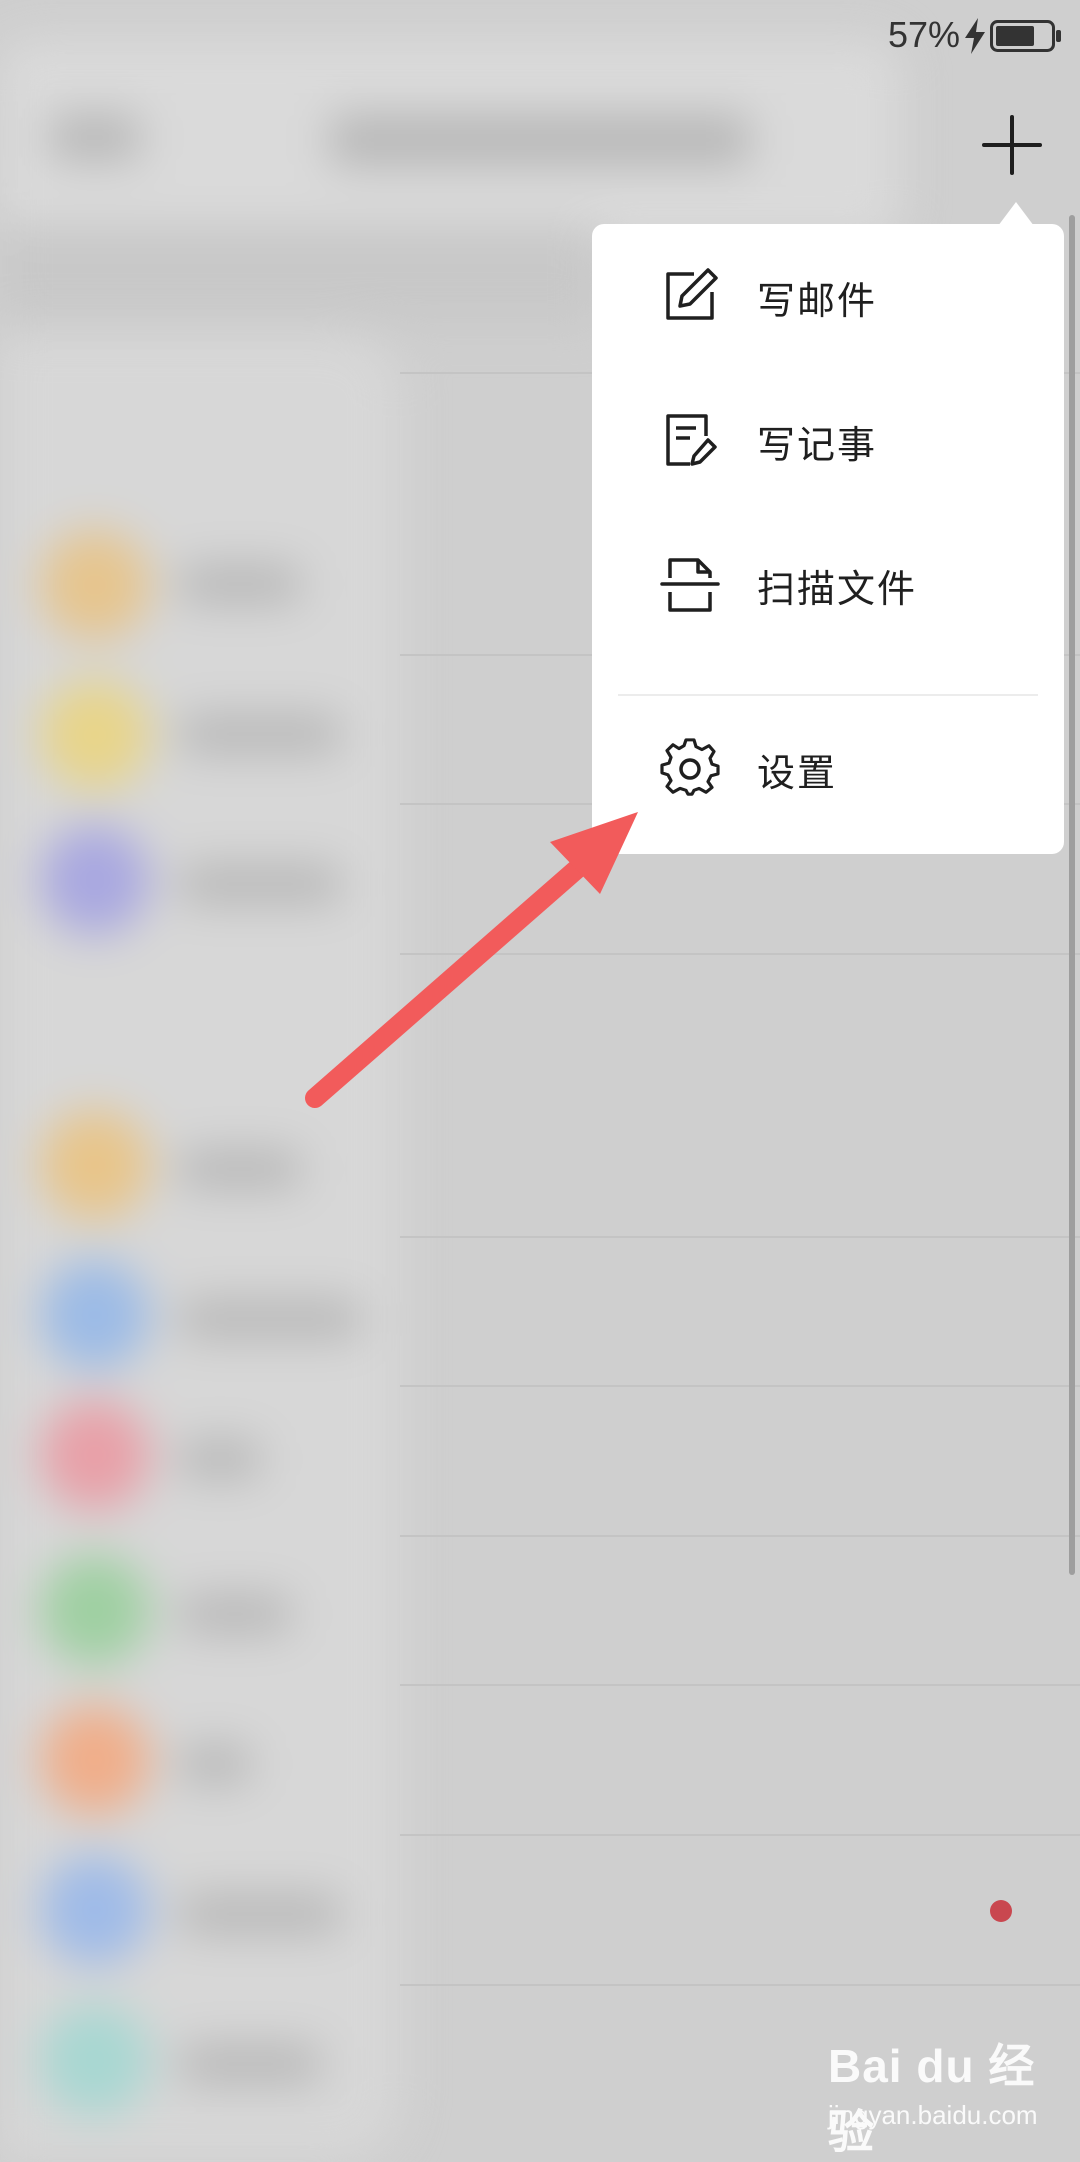  What do you see at coordinates (1025, 36) in the screenshot?
I see `battery-icon` at bounding box center [1025, 36].